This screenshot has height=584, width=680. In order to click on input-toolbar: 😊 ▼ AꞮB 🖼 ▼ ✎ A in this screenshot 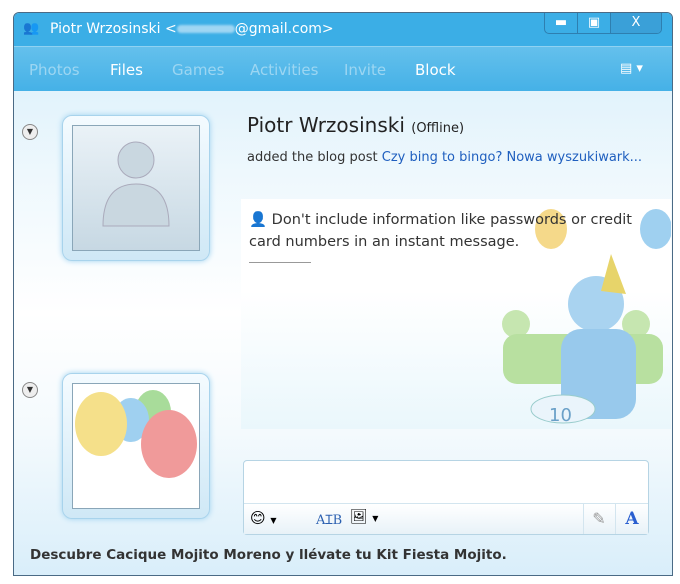, I will do `click(446, 518)`.